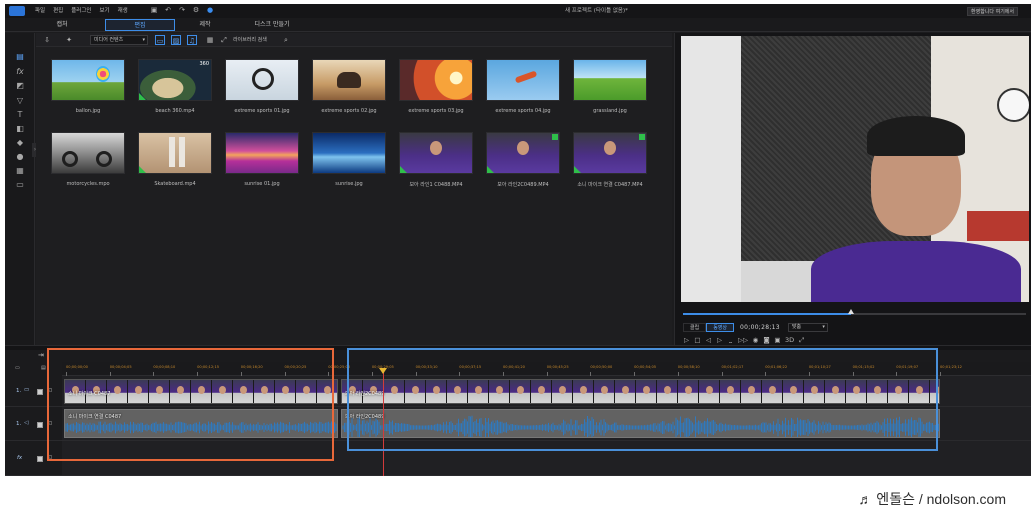  I want to click on audio-mixing-icon: ◆, so click(20, 143).